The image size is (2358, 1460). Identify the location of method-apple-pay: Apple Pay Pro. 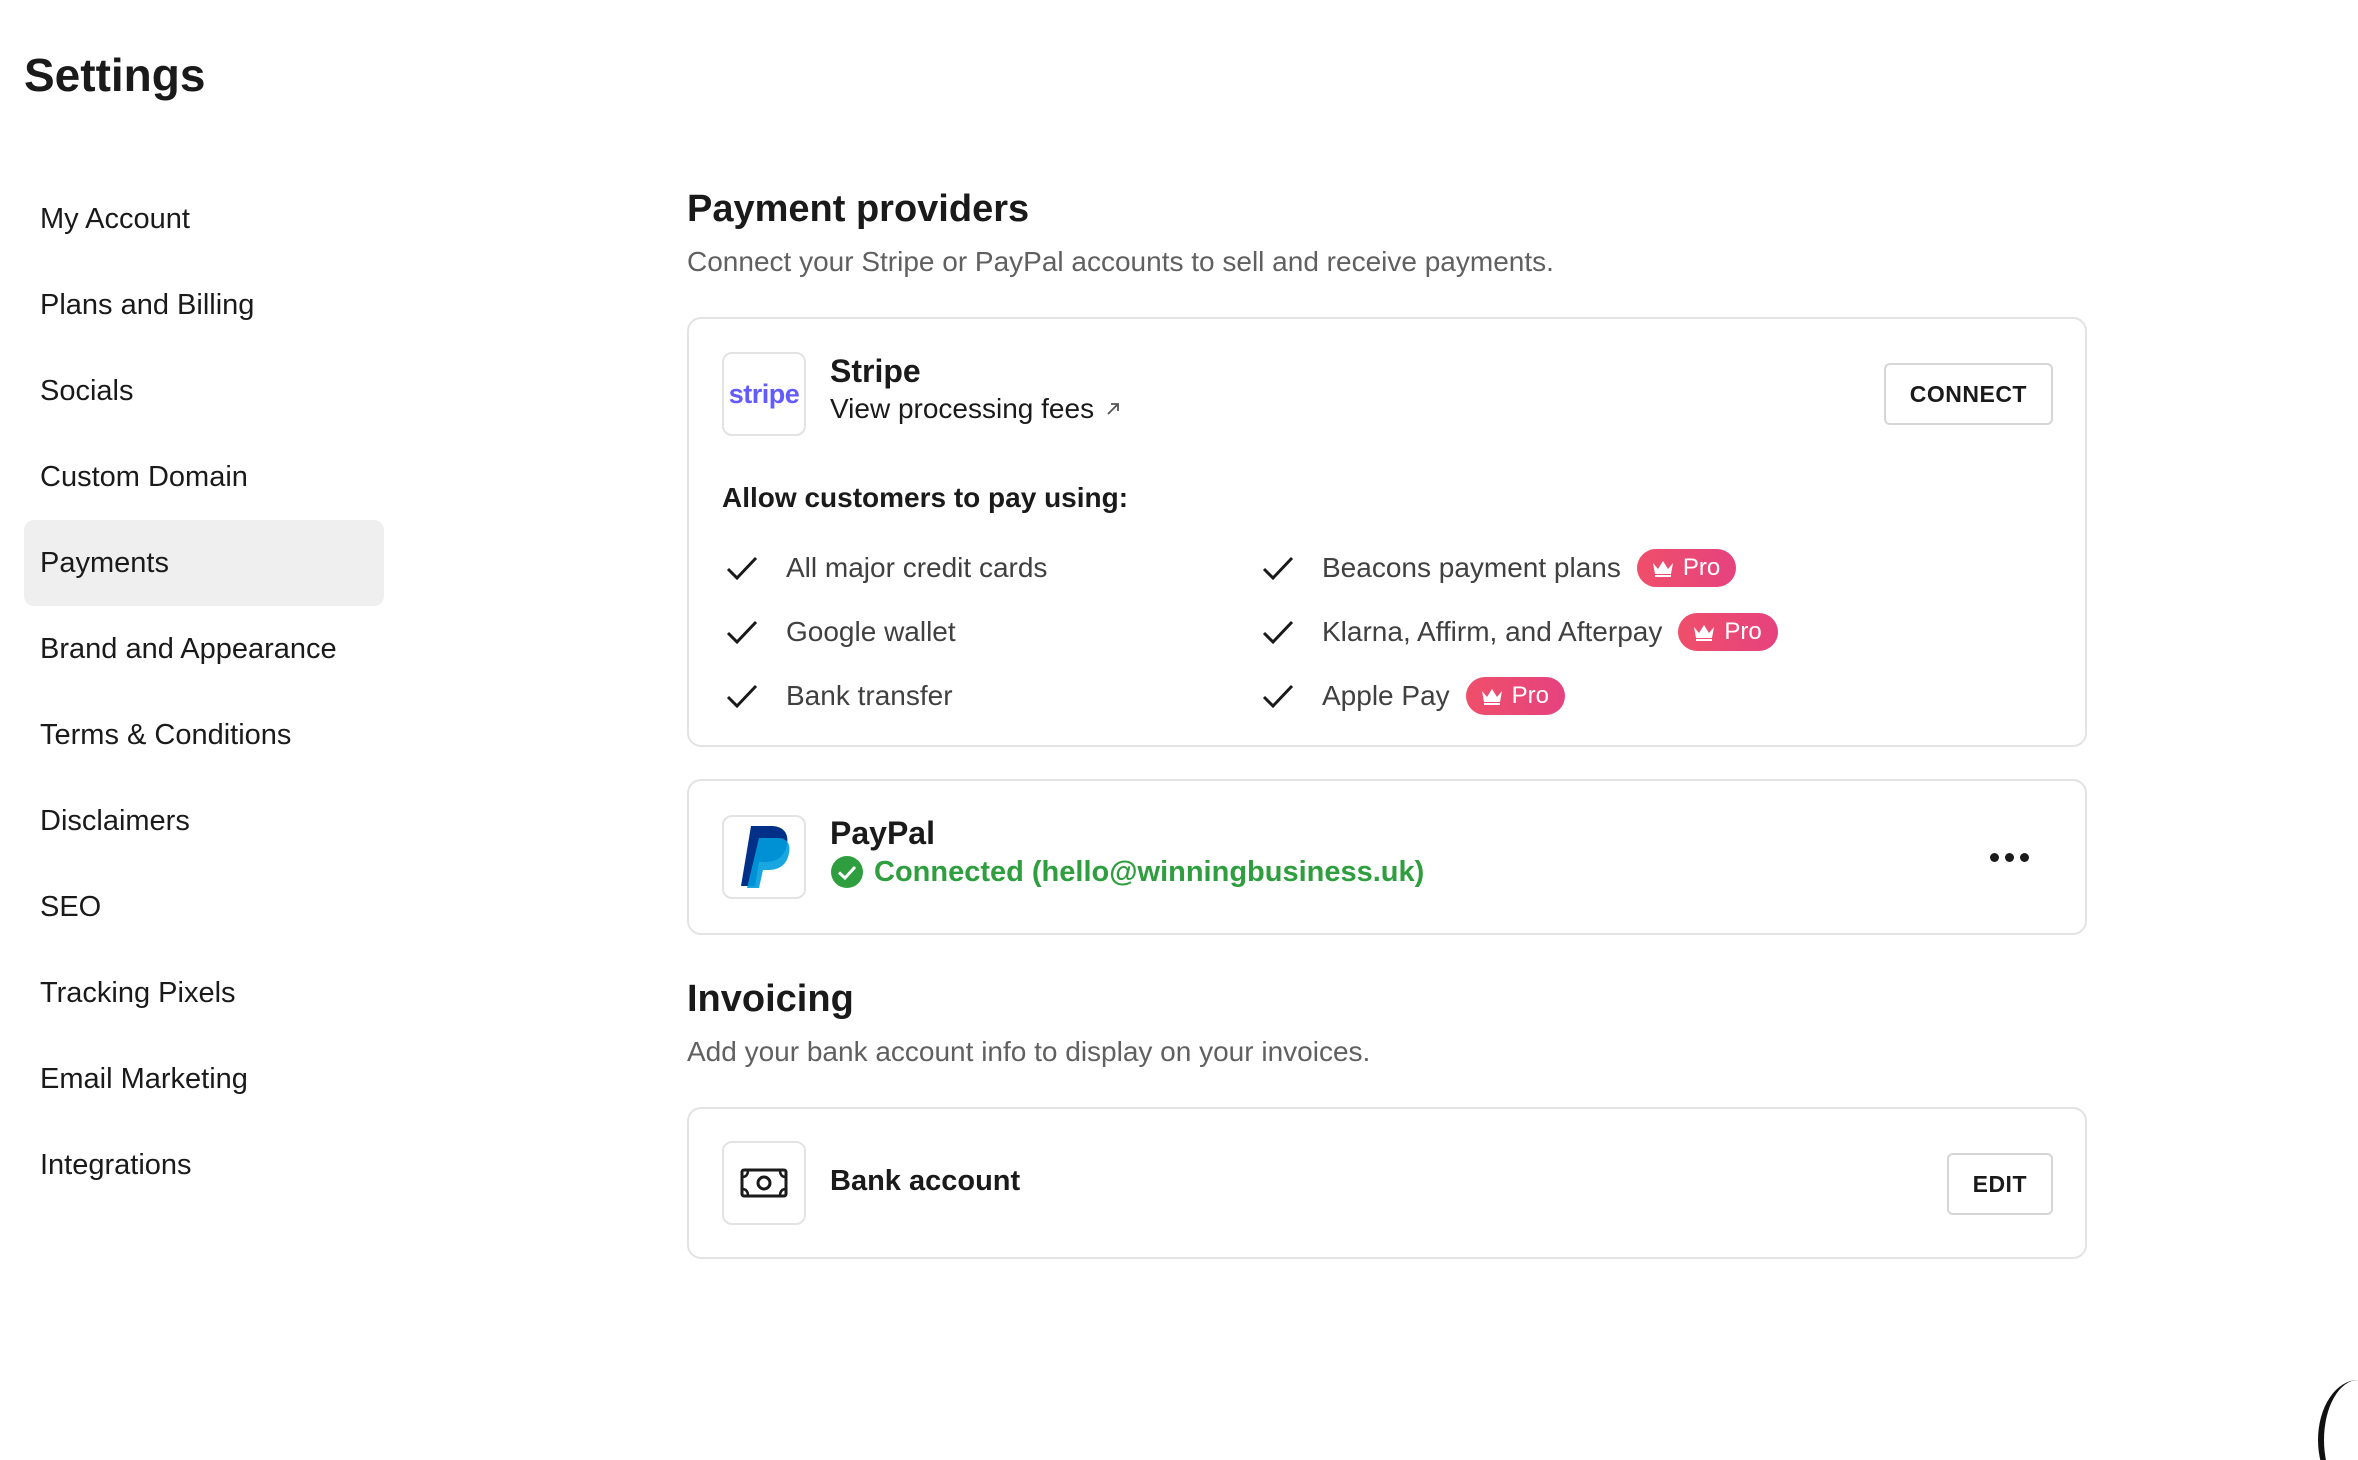
(1411, 696).